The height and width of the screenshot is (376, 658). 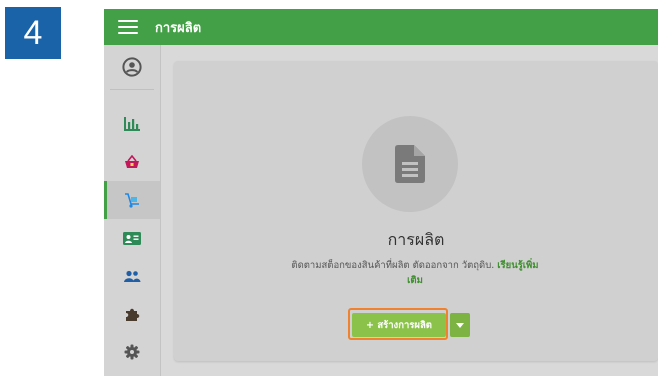 What do you see at coordinates (416, 239) in the screenshot?
I see `empty-state-title: การผลิต` at bounding box center [416, 239].